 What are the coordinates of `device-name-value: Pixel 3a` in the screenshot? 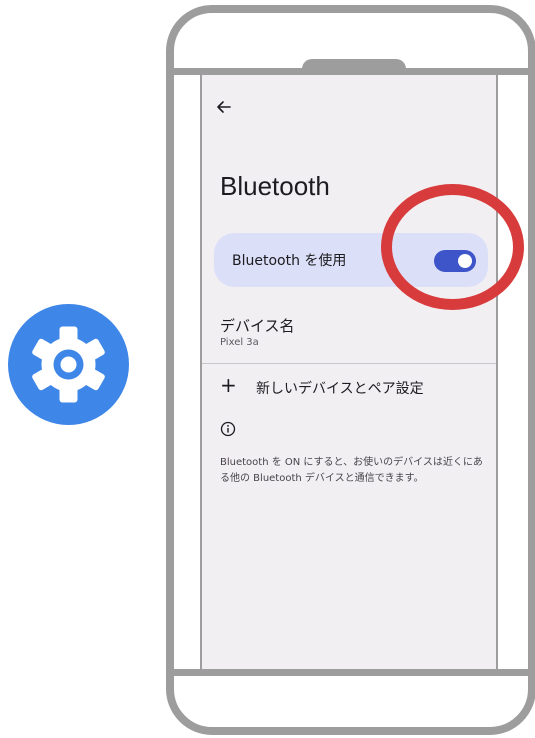 It's located at (239, 342).